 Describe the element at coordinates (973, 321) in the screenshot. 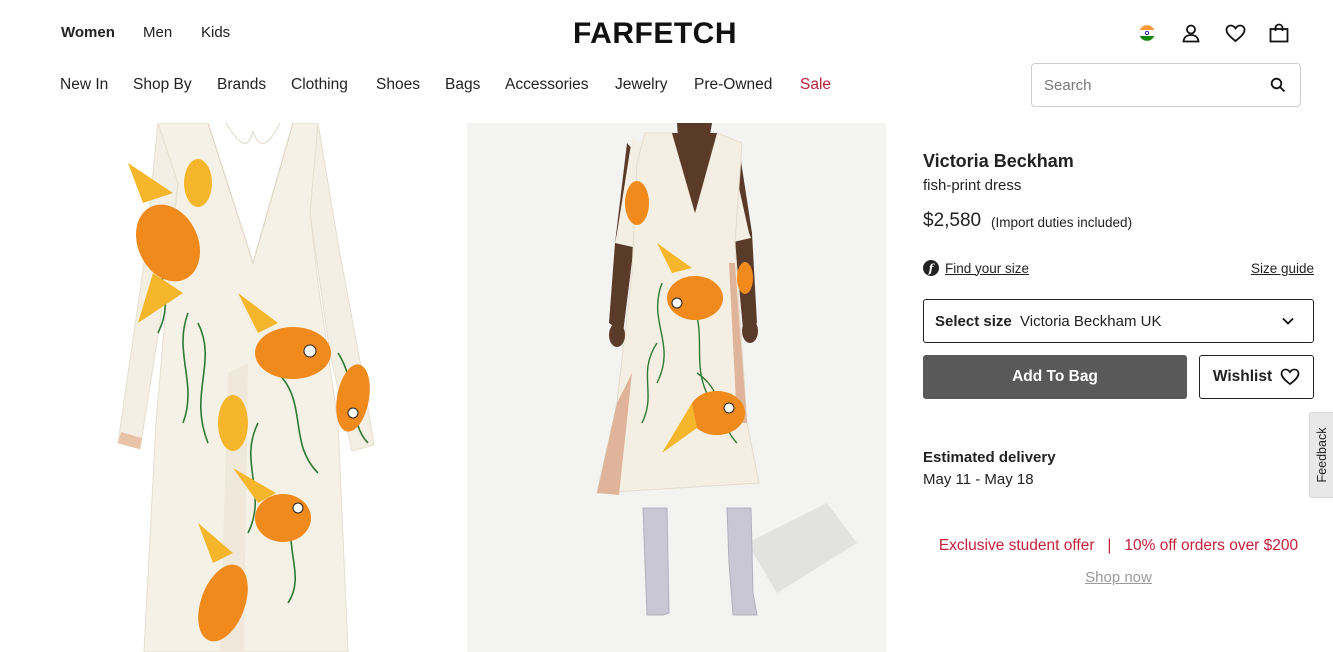

I see `size-select-label: Select size` at that location.